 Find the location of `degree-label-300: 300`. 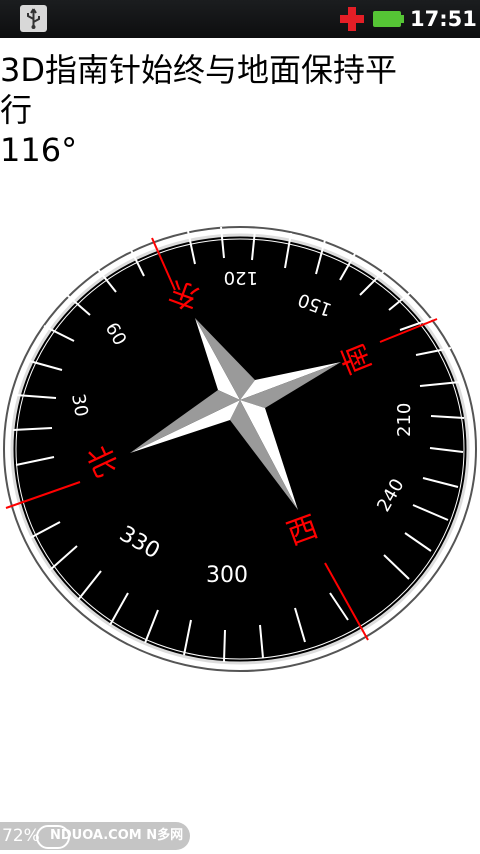

degree-label-300: 300 is located at coordinates (227, 575).